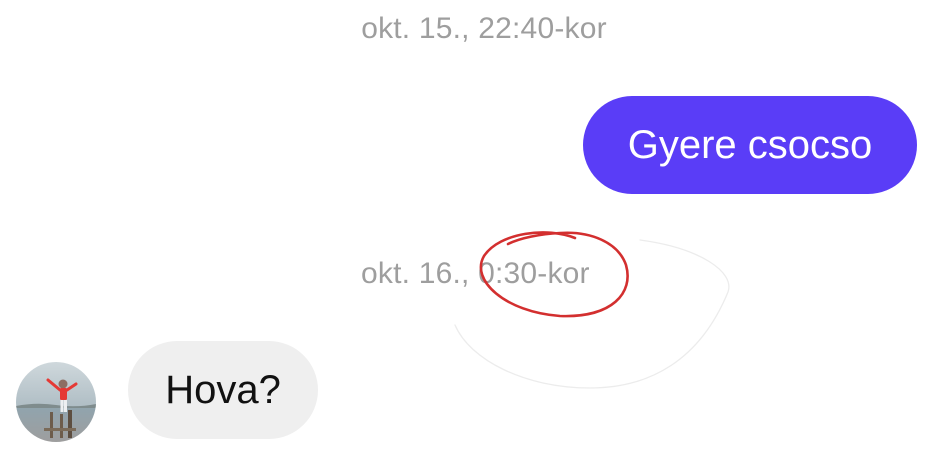 The height and width of the screenshot is (468, 938). I want to click on timestamp-time-text: 0:30-kor, so click(534, 273).